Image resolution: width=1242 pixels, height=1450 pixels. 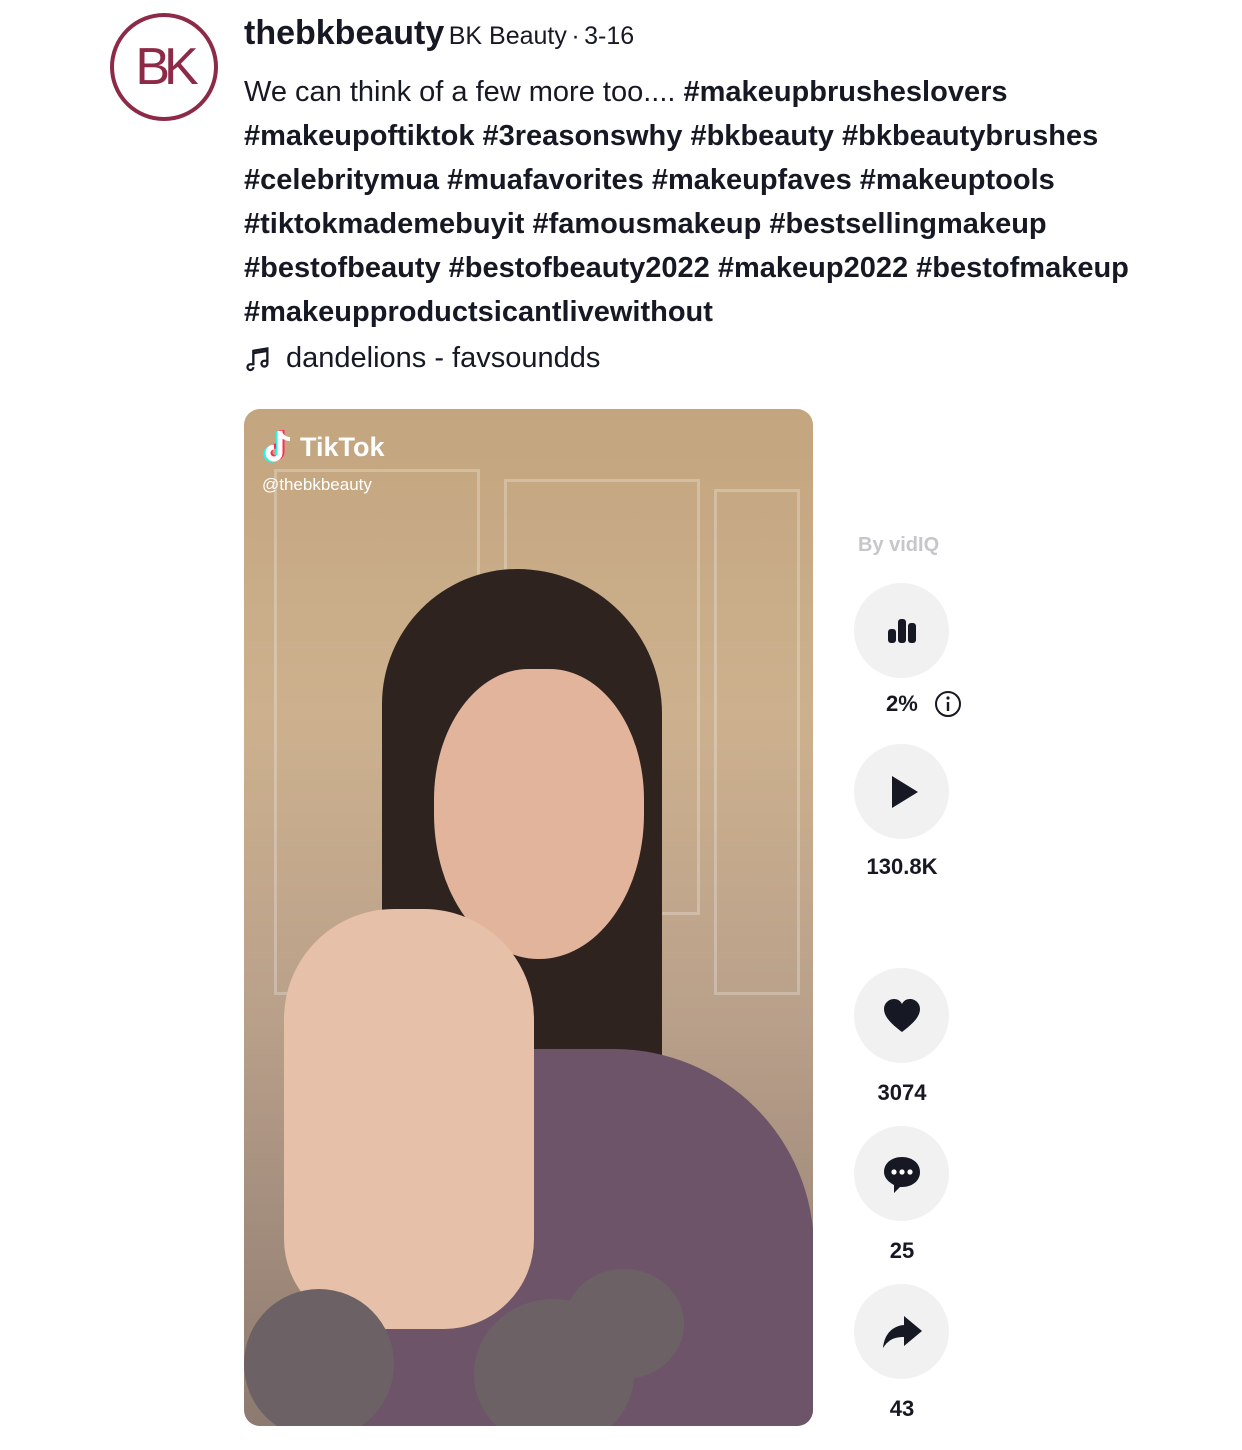 I want to click on share-count: 43, so click(x=902, y=1408).